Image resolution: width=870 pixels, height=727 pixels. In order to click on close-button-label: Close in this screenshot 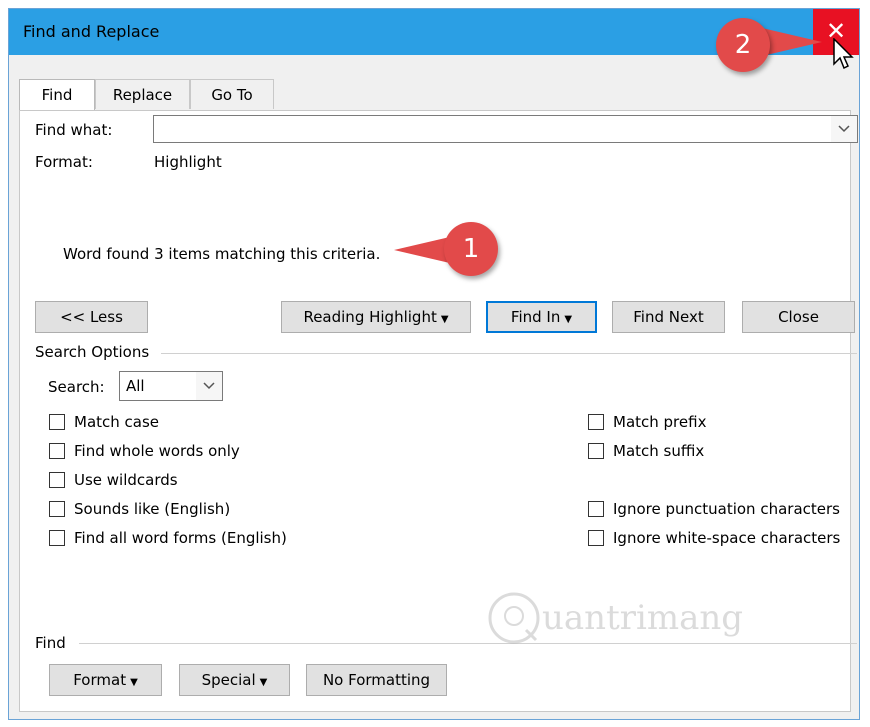, I will do `click(798, 317)`.